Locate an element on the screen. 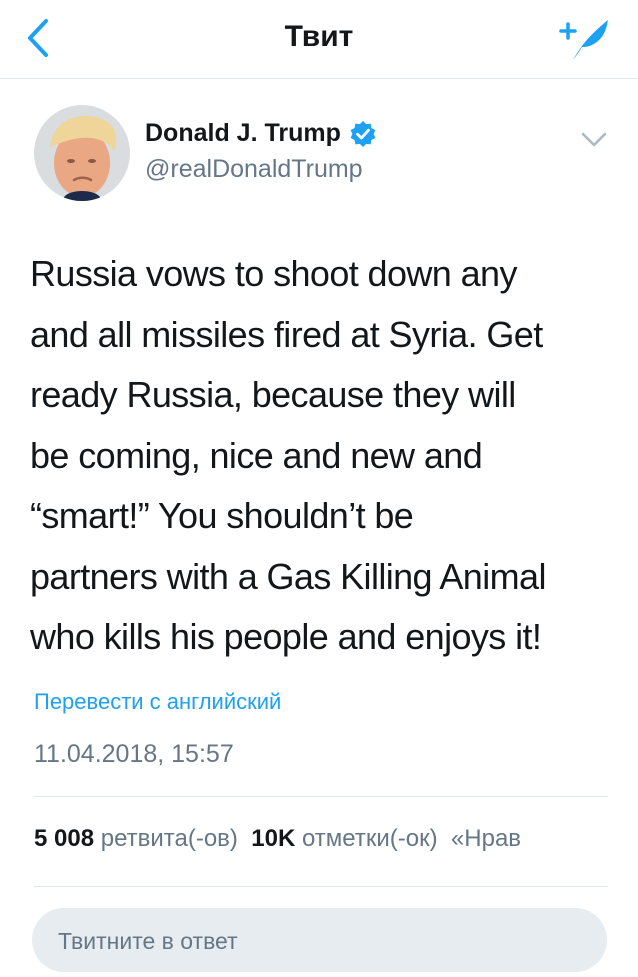  likes-stat: 10K отметки(-ок) is located at coordinates (344, 838).